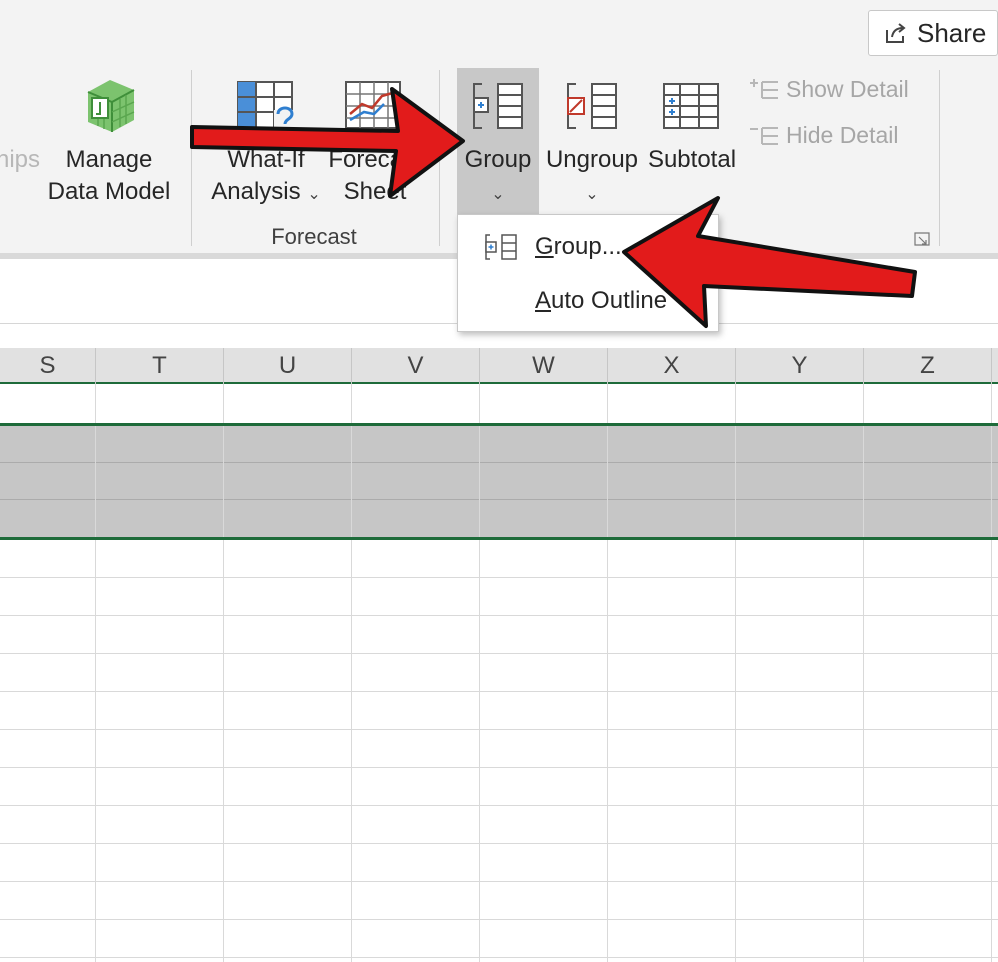  Describe the element at coordinates (609, 300) in the screenshot. I see `menu-item-auto-outline-rest: uto Outline` at that location.